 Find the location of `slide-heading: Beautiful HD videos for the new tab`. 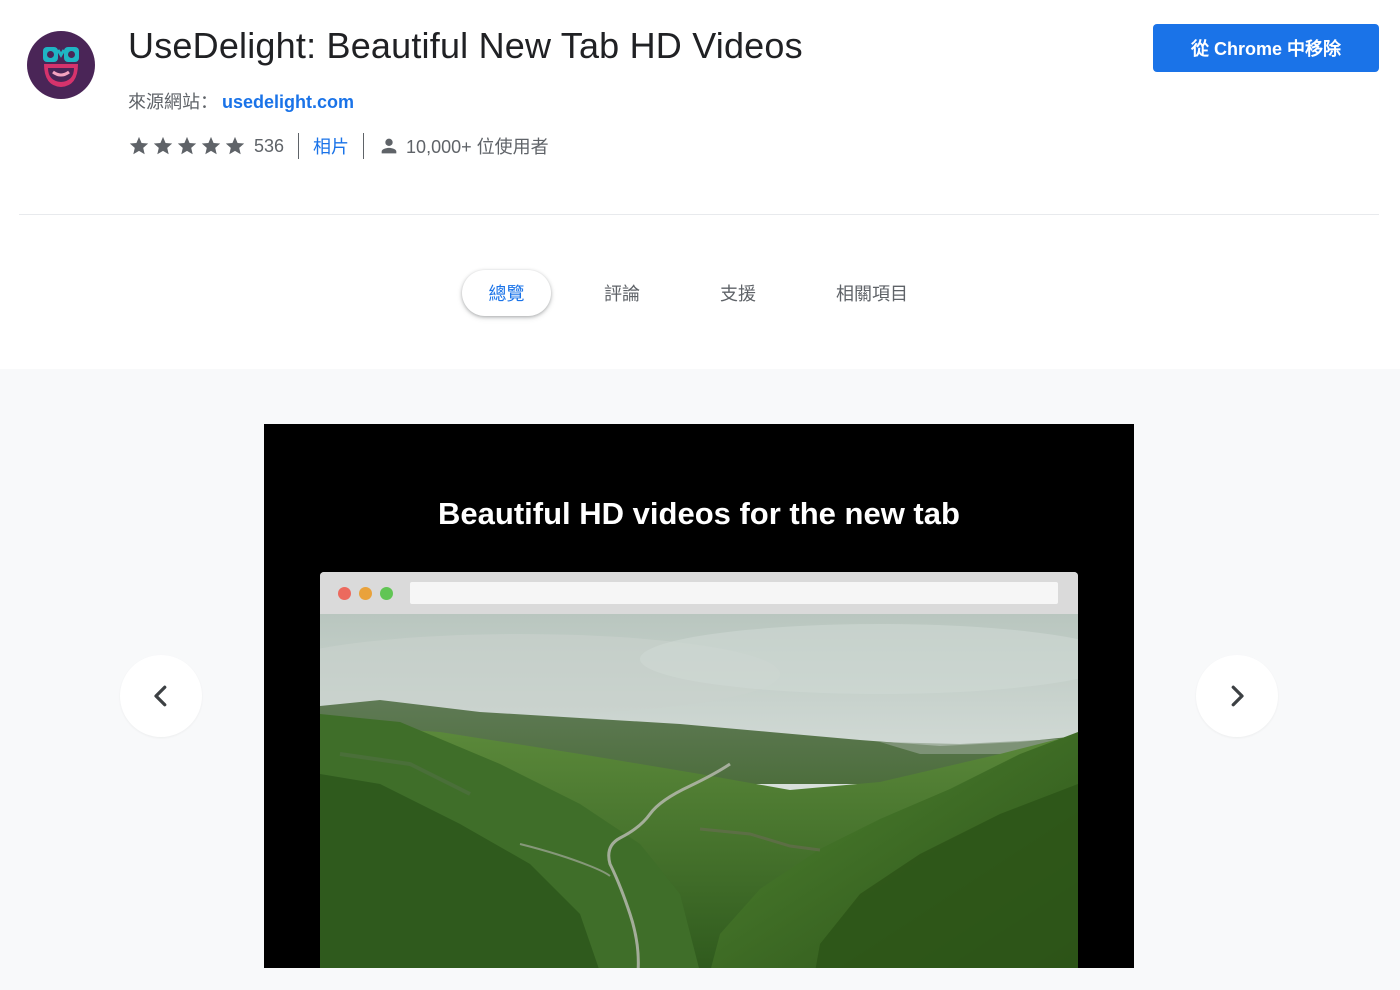

slide-heading: Beautiful HD videos for the new tab is located at coordinates (699, 513).